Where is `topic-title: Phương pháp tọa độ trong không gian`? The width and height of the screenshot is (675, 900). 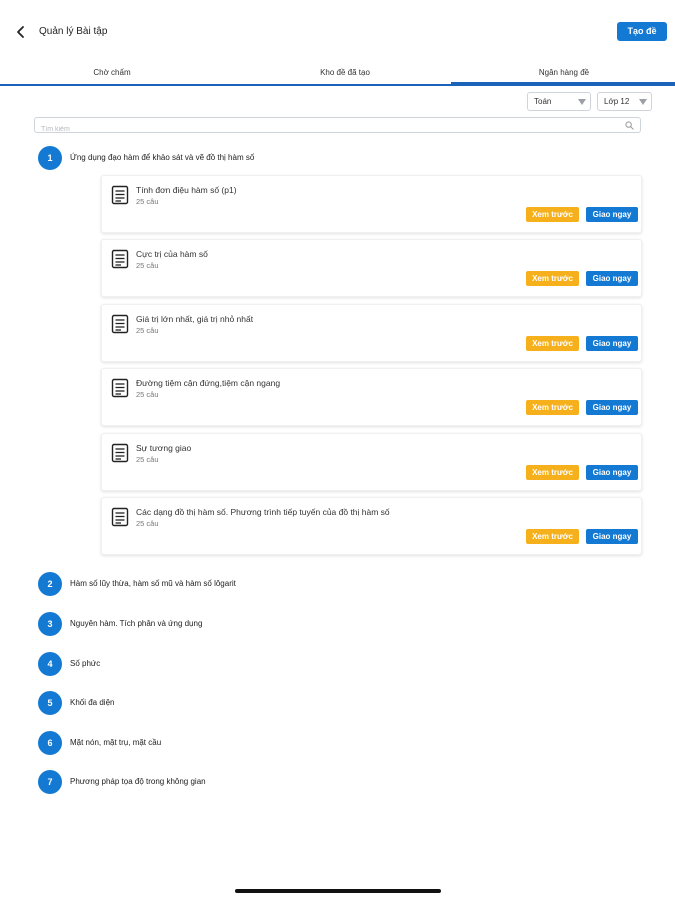
topic-title: Phương pháp tọa độ trong không gian is located at coordinates (138, 781).